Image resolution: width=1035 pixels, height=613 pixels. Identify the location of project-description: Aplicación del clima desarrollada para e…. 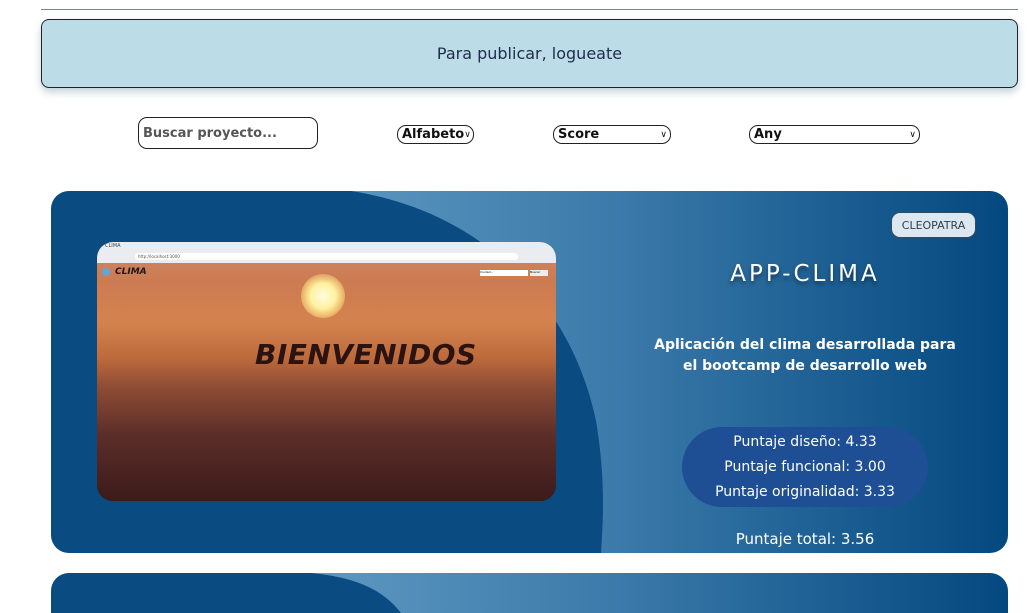
(805, 355).